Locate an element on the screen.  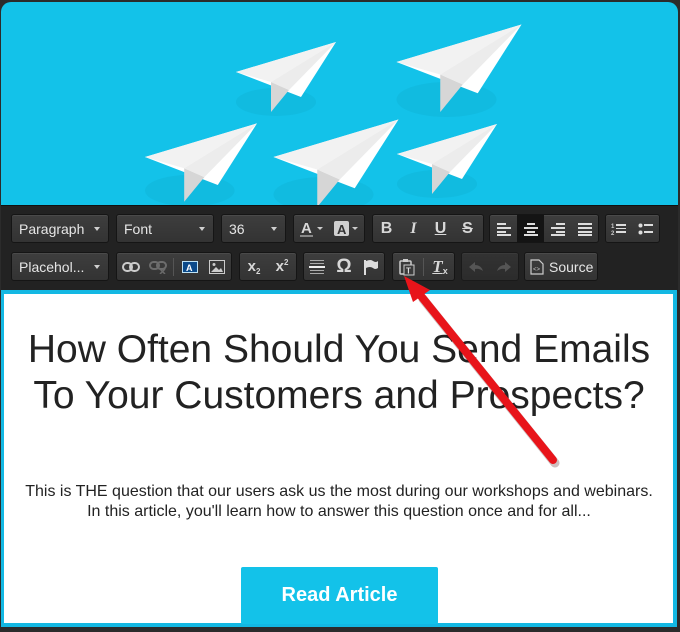
anchor-flag-icon is located at coordinates (370, 267).